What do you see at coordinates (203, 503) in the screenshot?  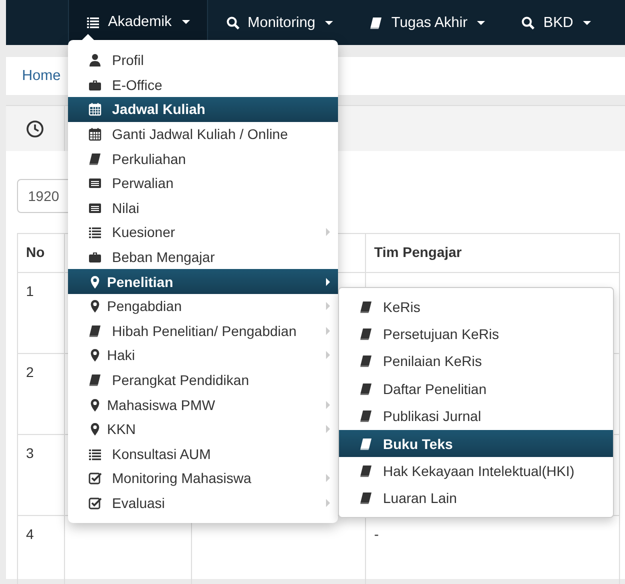 I see `menu-item: Evaluasi` at bounding box center [203, 503].